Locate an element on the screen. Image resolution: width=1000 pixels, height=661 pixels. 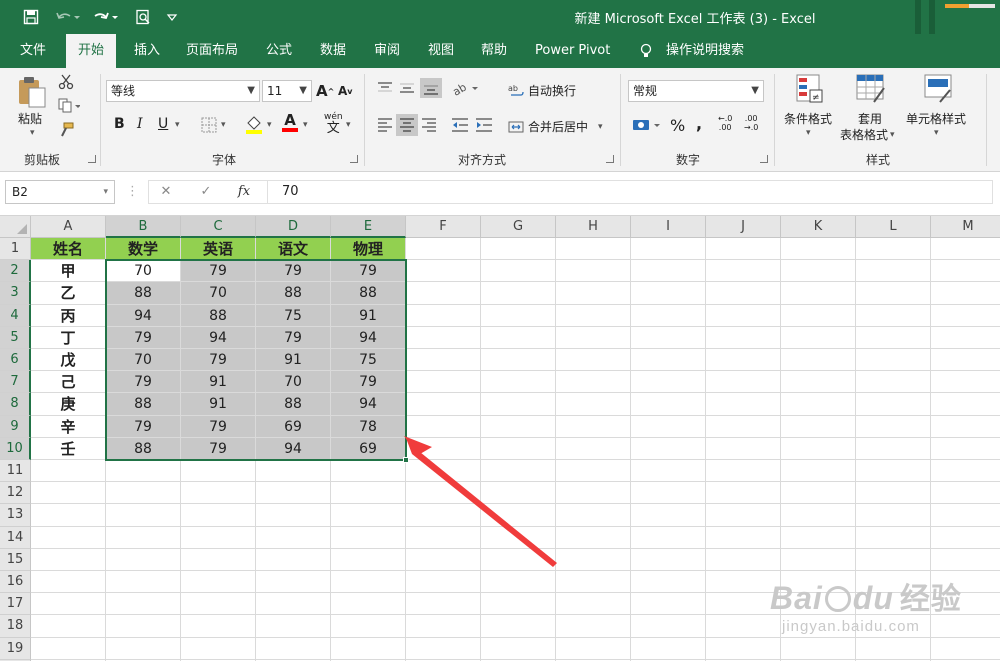
cell-g17 is located at coordinates (518, 604).